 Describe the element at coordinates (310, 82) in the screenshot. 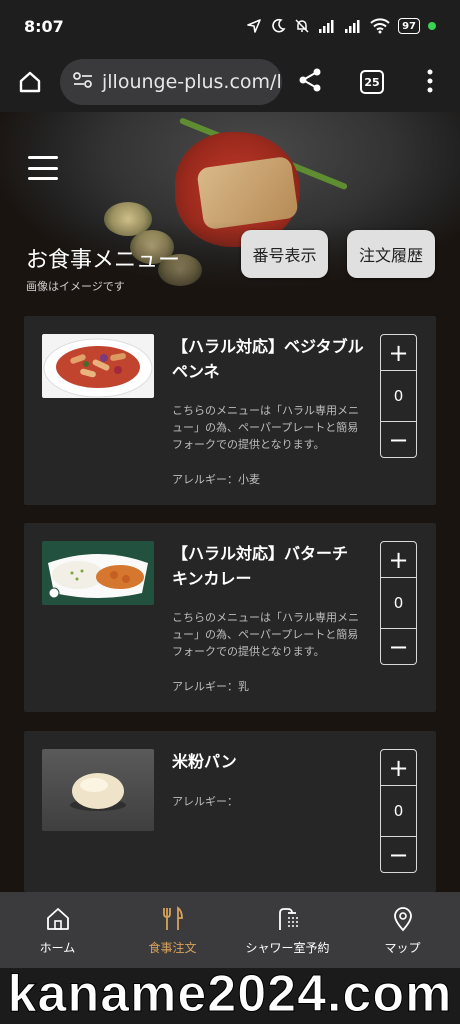

I see `share-icon` at that location.